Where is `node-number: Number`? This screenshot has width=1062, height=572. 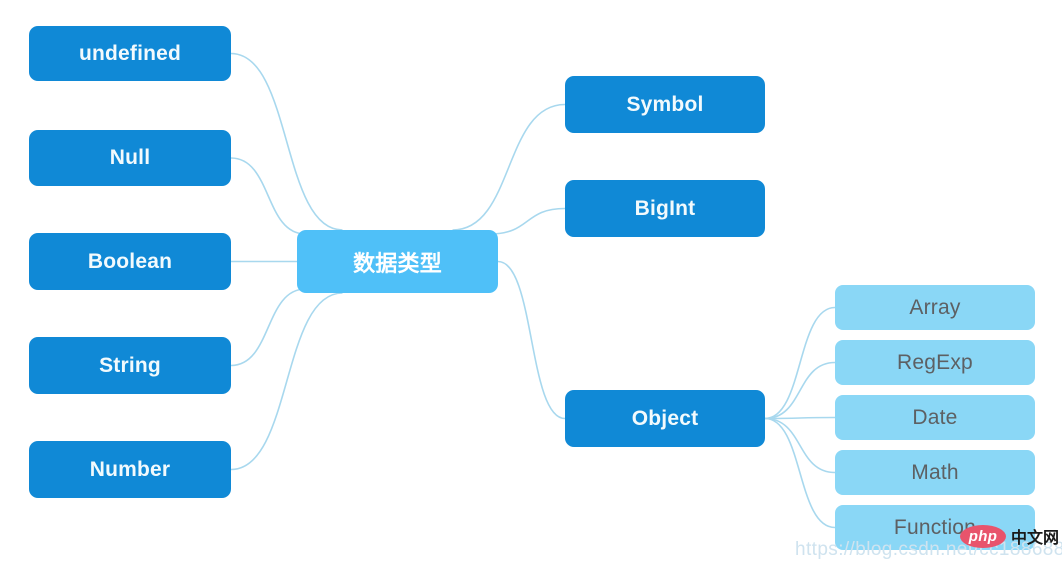 node-number: Number is located at coordinates (130, 469).